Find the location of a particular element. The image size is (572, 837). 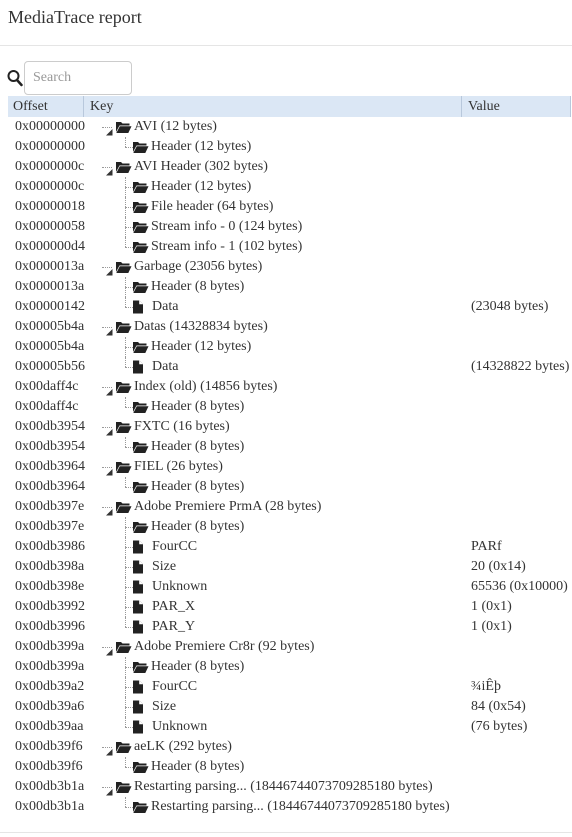

search-bar is located at coordinates (69, 78).